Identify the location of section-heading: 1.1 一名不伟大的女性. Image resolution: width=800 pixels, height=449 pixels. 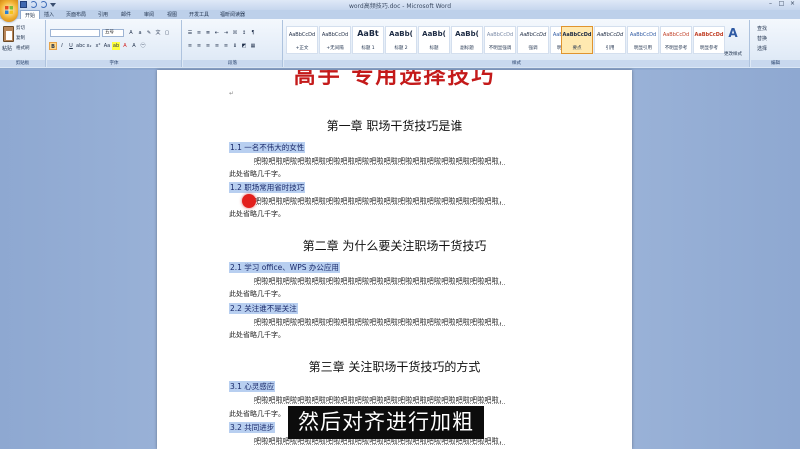
(267, 147).